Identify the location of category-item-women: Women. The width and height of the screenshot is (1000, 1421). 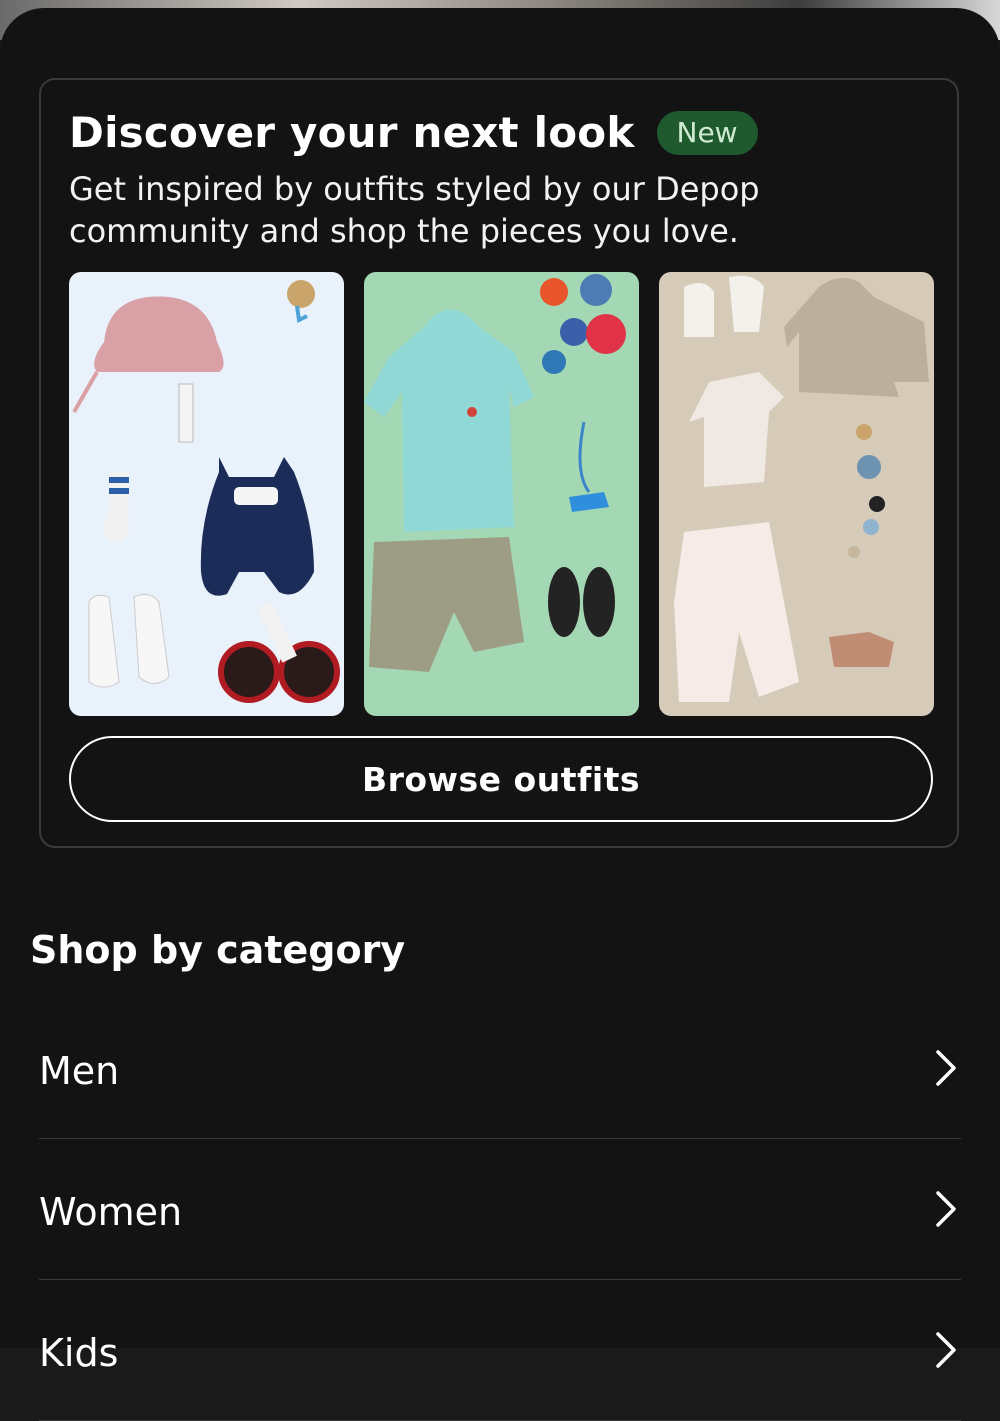
(500, 1209).